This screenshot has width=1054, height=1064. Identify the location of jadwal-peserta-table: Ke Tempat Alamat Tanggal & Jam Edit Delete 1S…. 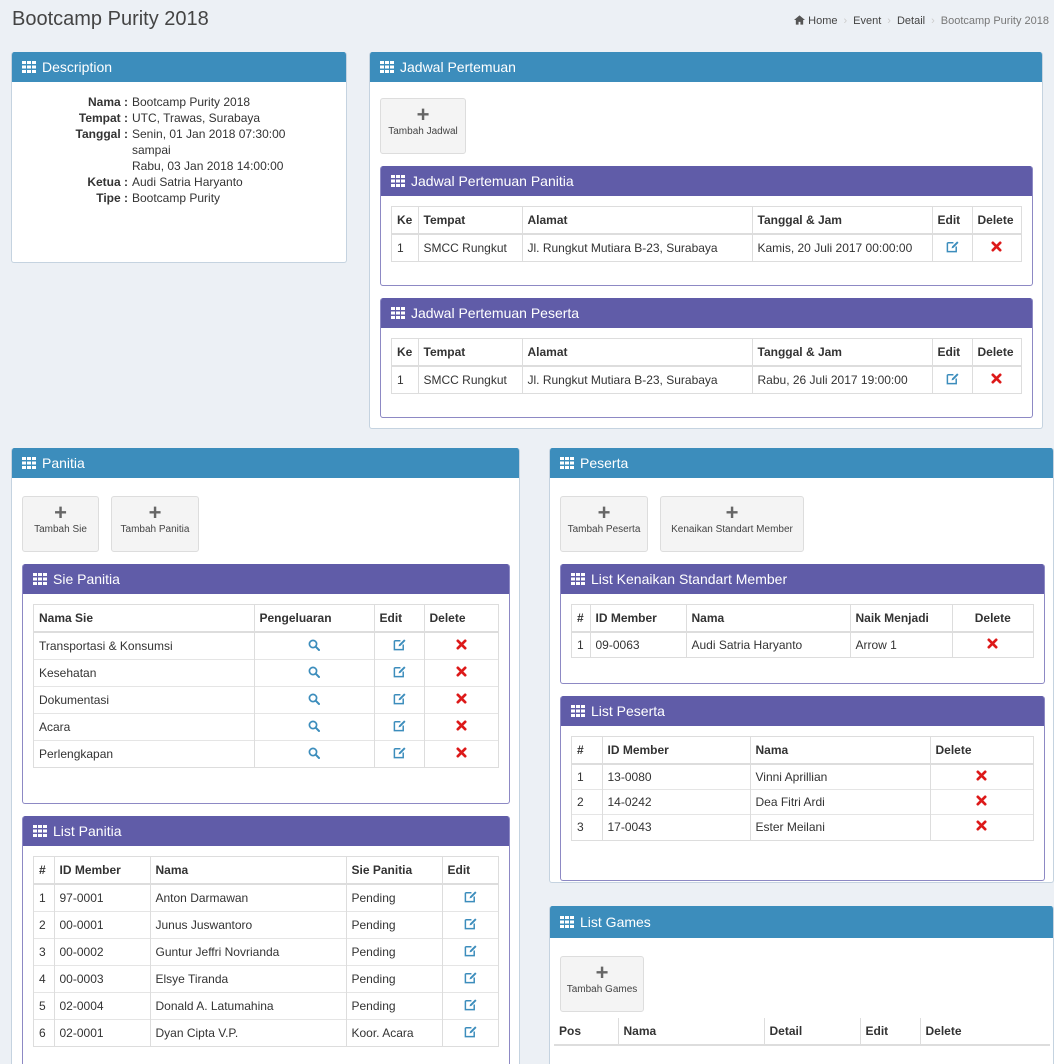
(706, 366).